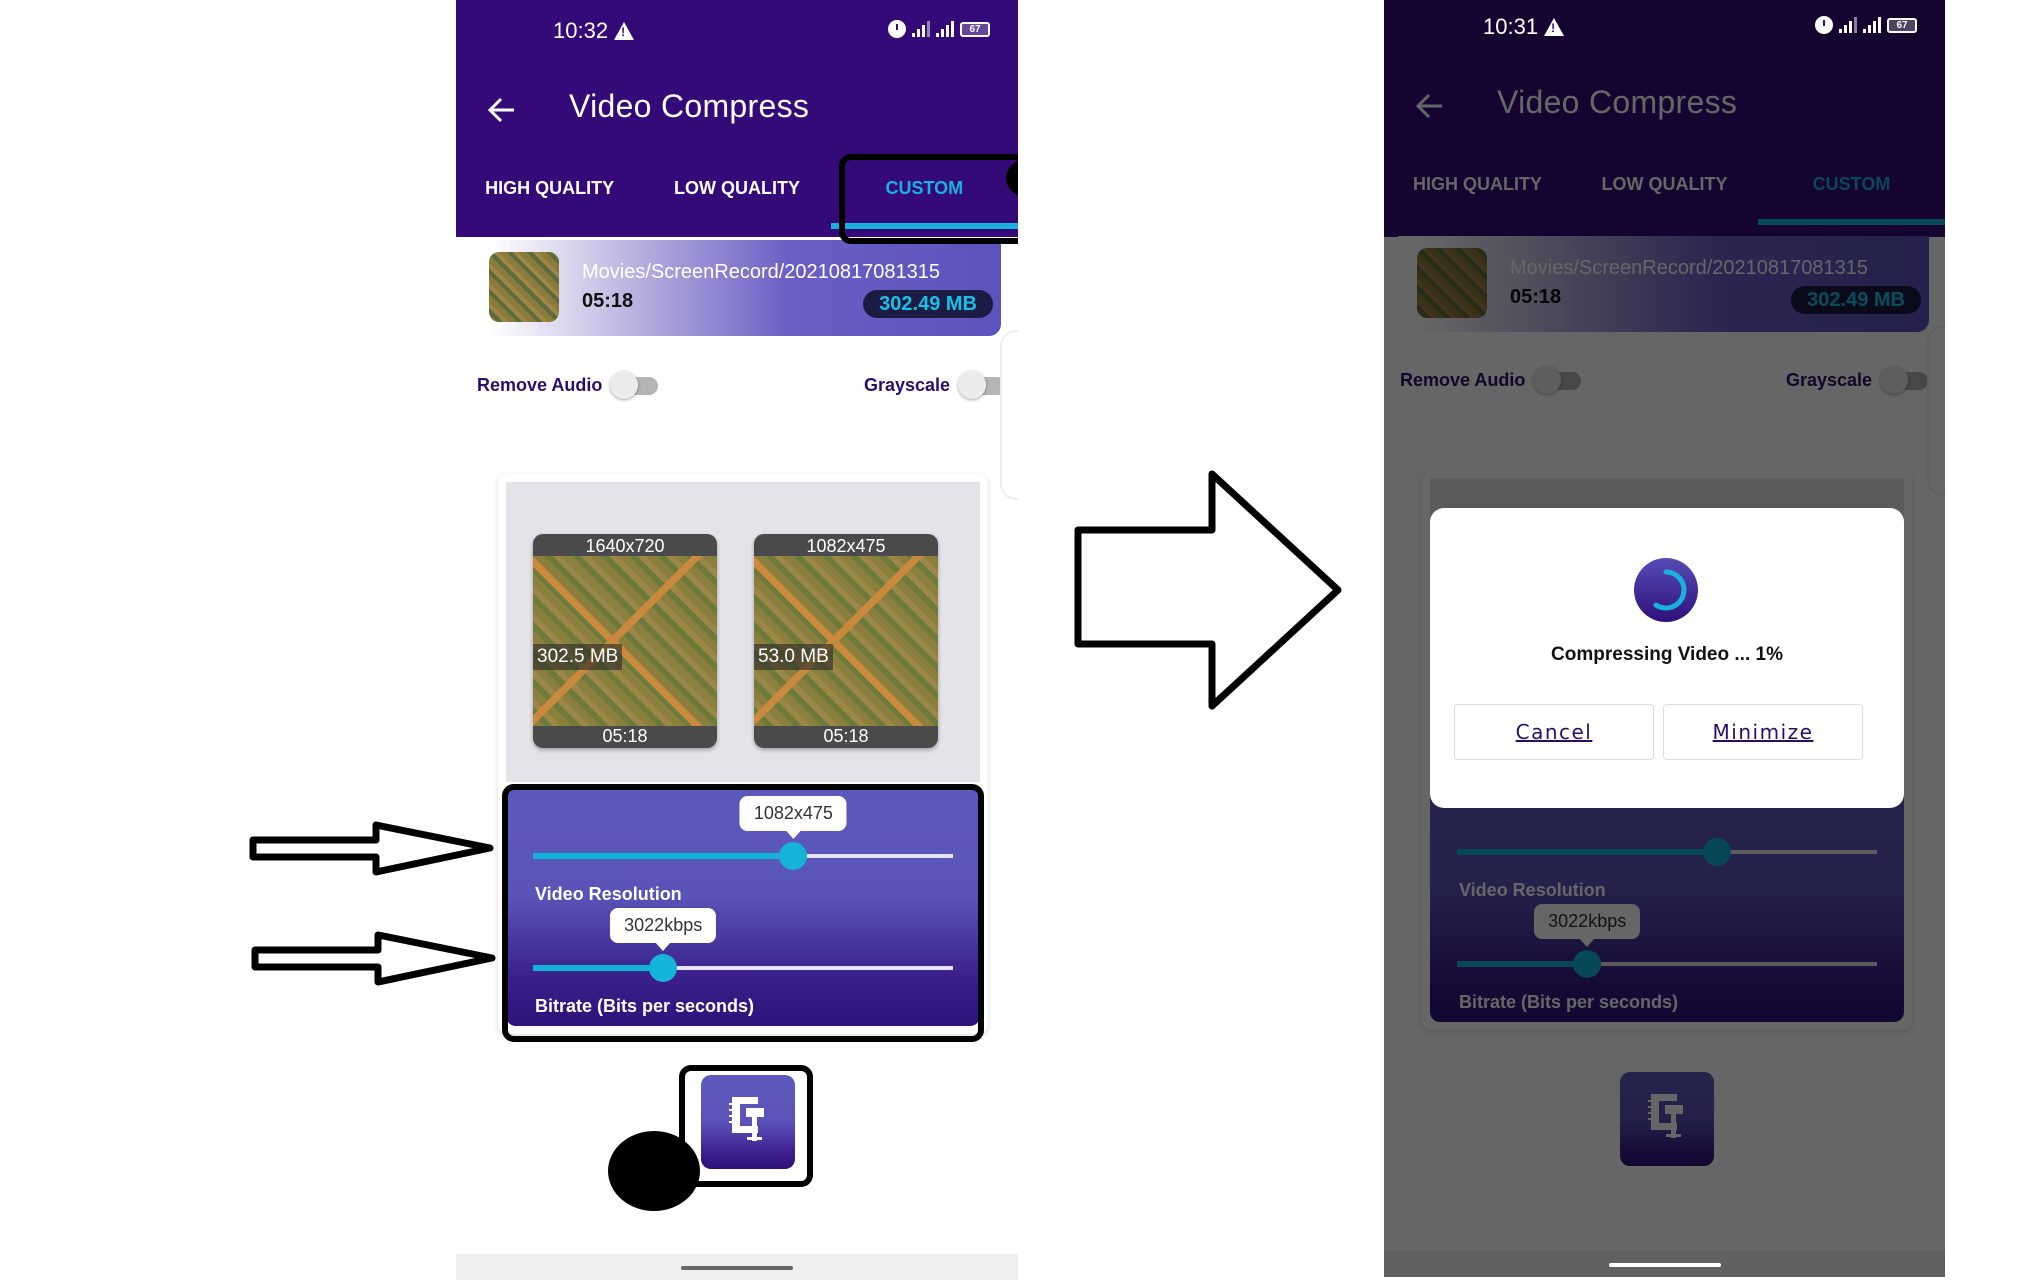  Describe the element at coordinates (581, 30) in the screenshot. I see `status-time: 10:32` at that location.